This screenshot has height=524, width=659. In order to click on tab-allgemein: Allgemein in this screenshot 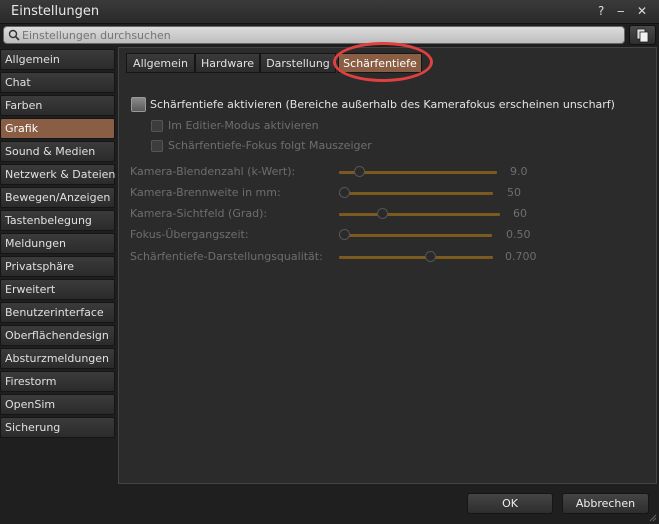, I will do `click(160, 63)`.